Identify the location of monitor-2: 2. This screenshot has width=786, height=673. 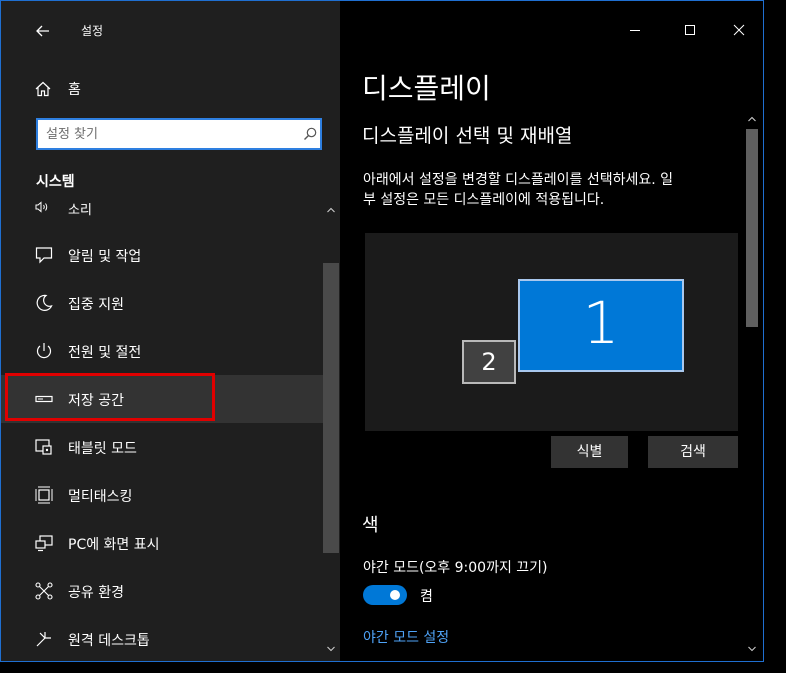
(489, 362).